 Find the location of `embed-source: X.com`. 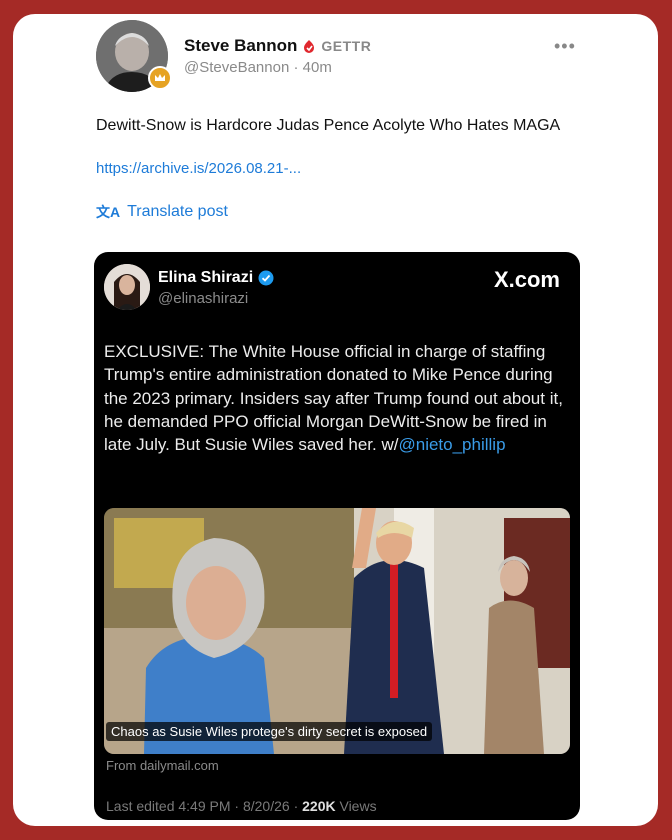

embed-source: X.com is located at coordinates (526, 279).